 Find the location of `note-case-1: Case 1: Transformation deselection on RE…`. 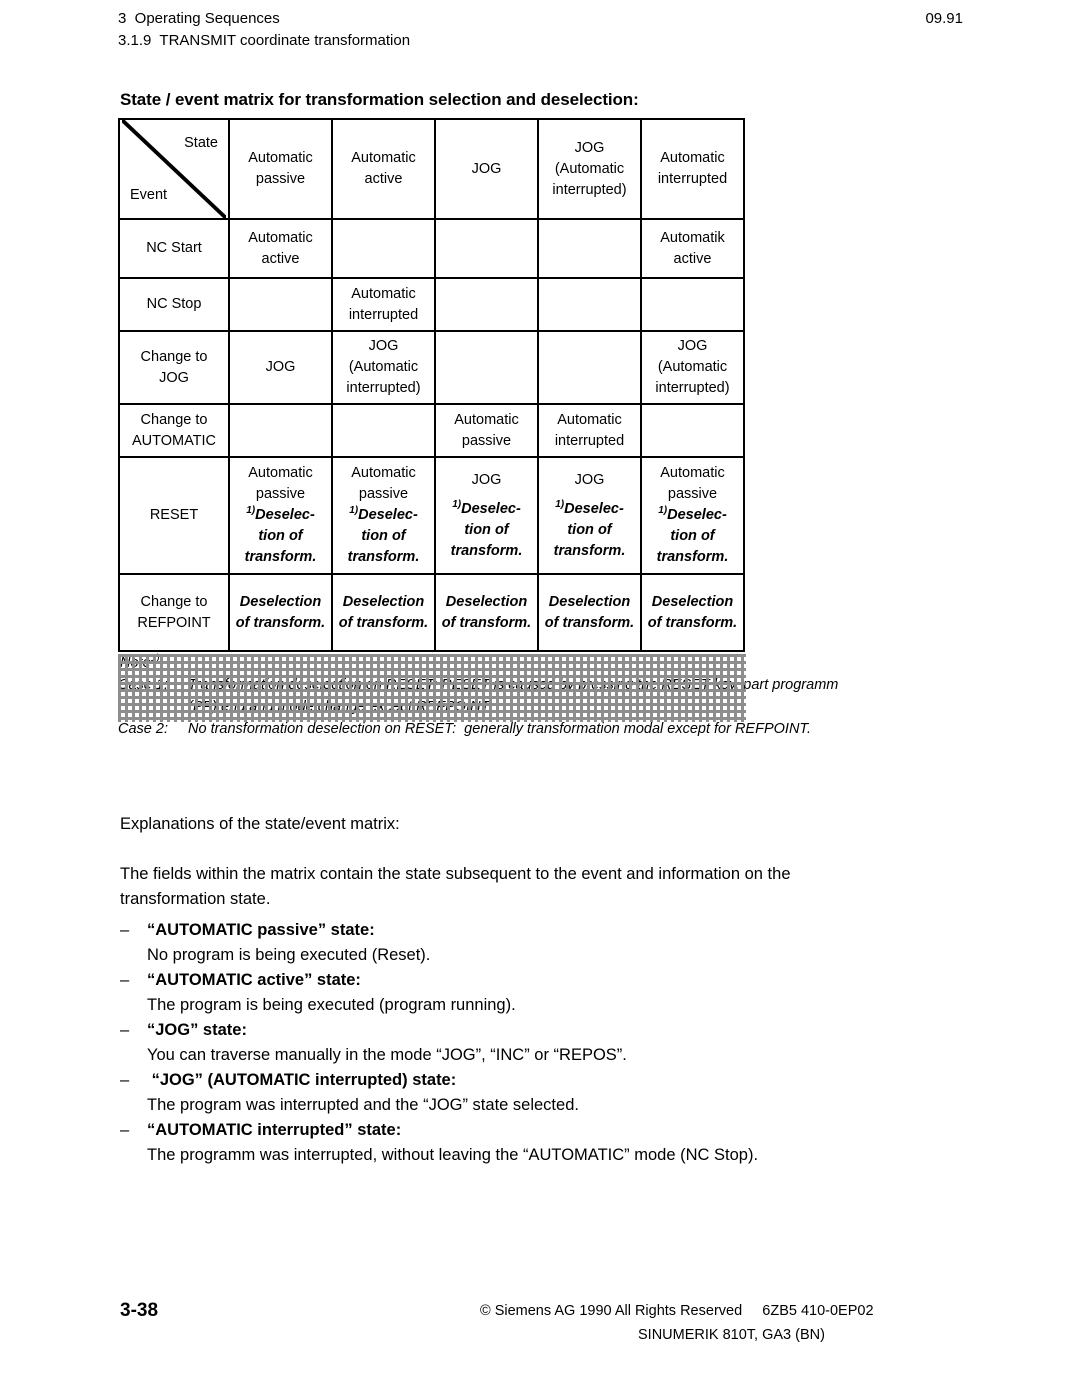

note-case-1: Case 1: Transformation deselection on RE… is located at coordinates (548, 685).